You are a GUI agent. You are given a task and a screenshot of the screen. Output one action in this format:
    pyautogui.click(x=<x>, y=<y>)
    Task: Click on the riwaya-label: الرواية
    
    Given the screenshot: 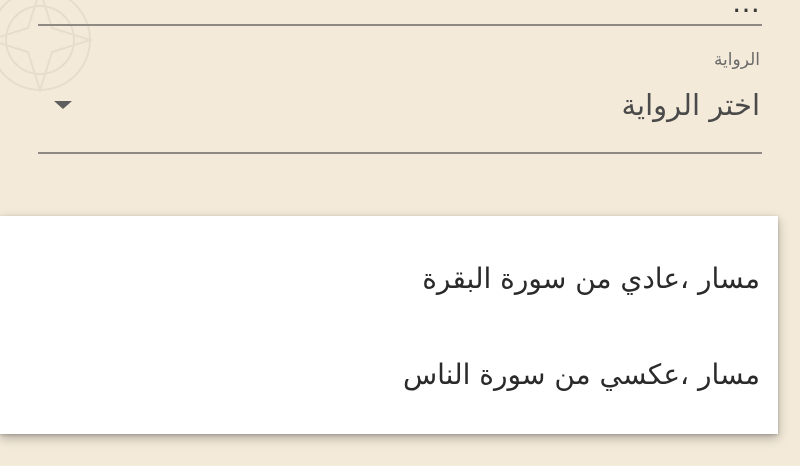 What is the action you would take?
    pyautogui.click(x=736, y=60)
    